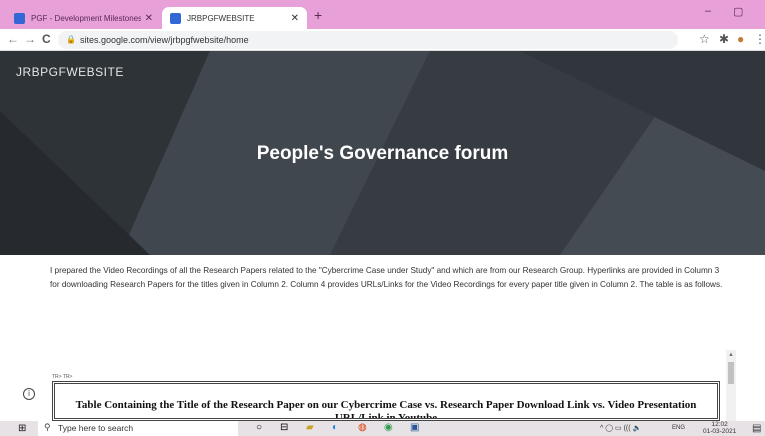 The width and height of the screenshot is (765, 436). What do you see at coordinates (30, 39) in the screenshot?
I see `forward-button: →` at bounding box center [30, 39].